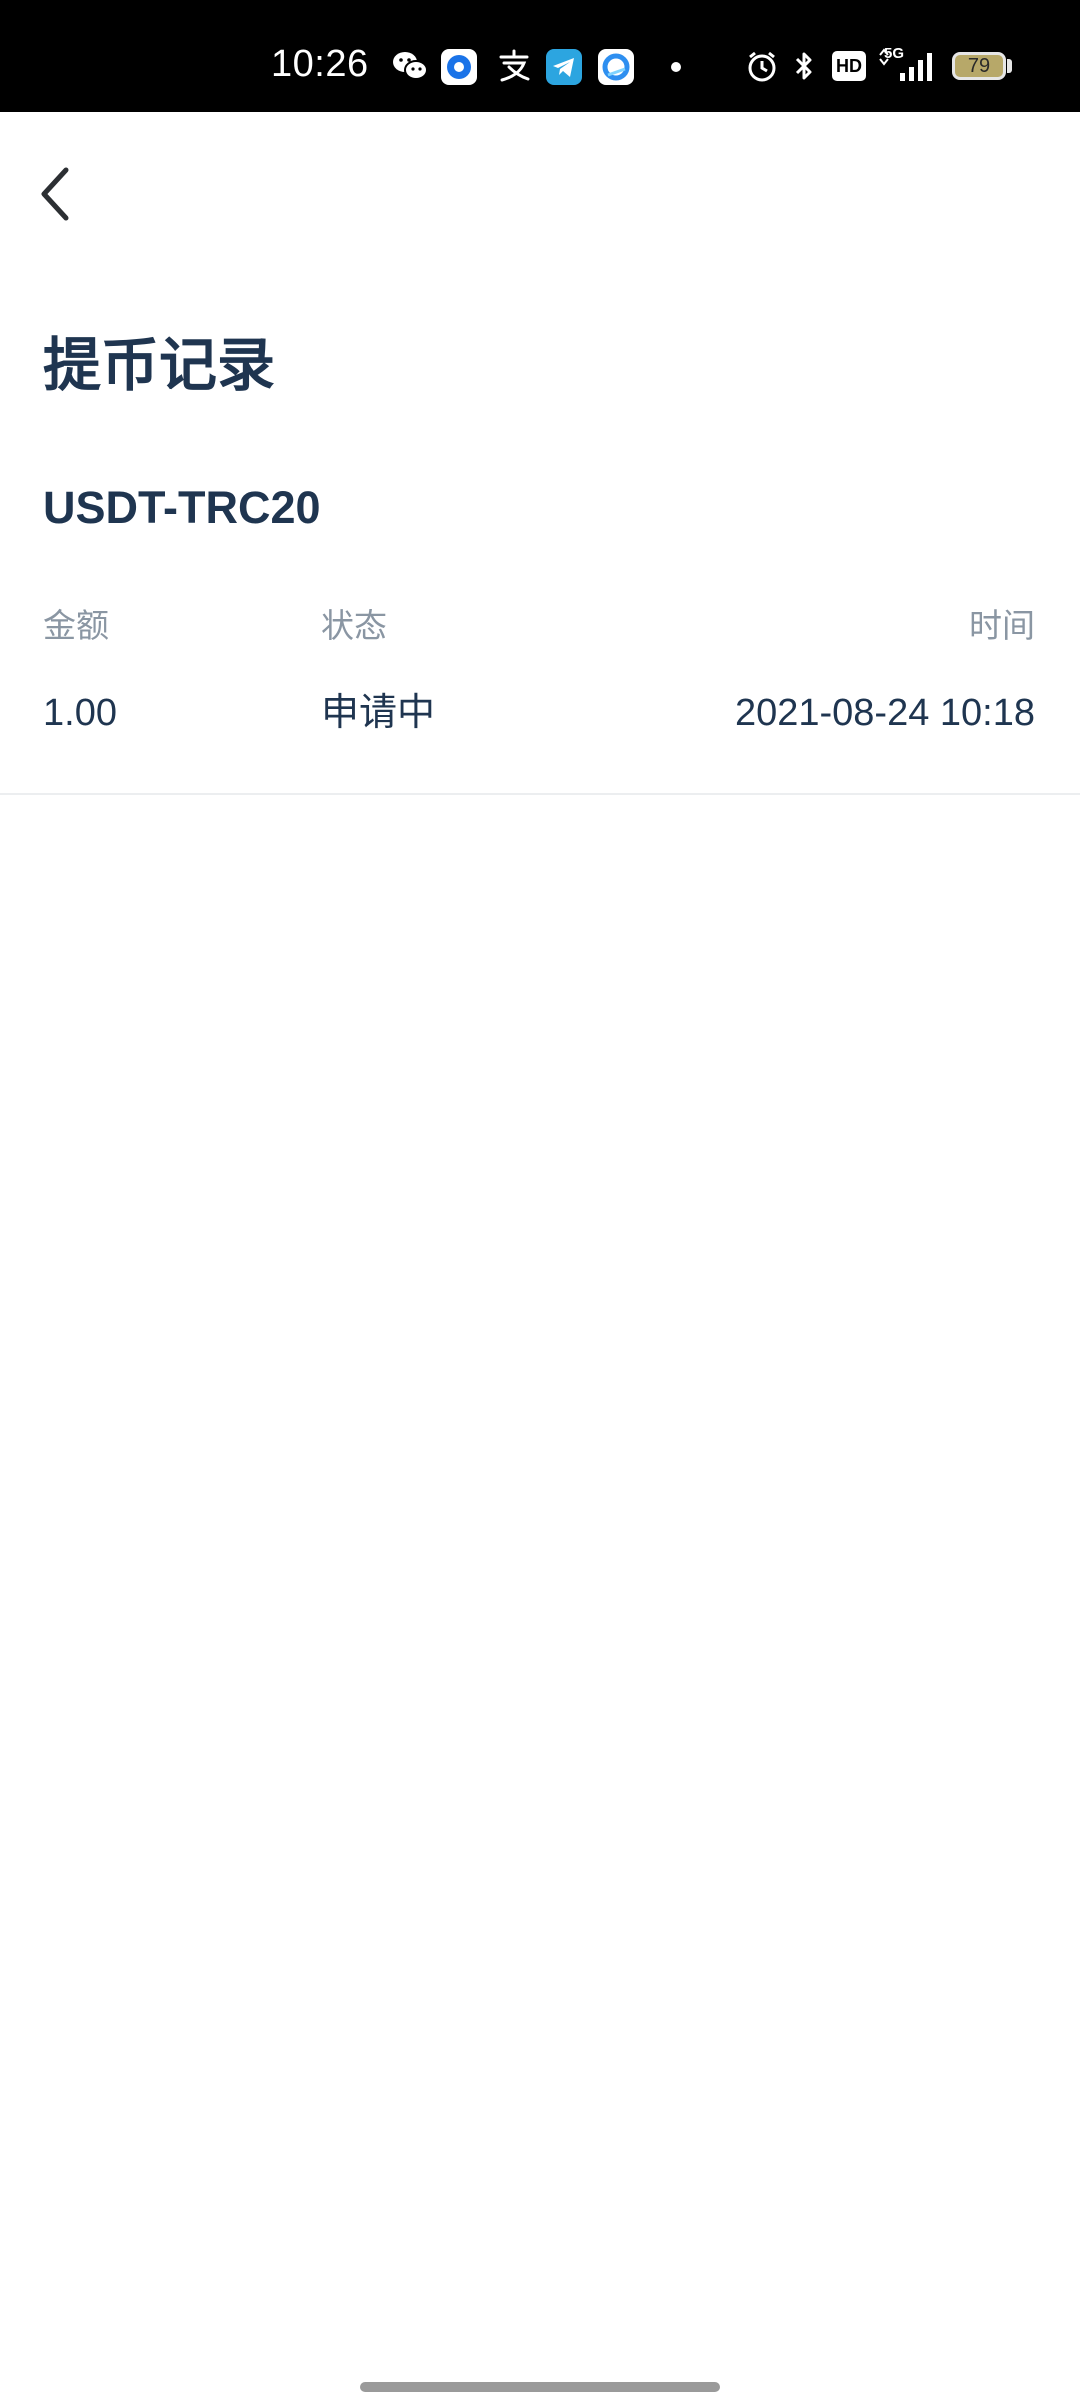  Describe the element at coordinates (76, 625) in the screenshot. I see `column-header-amount: 金额` at that location.